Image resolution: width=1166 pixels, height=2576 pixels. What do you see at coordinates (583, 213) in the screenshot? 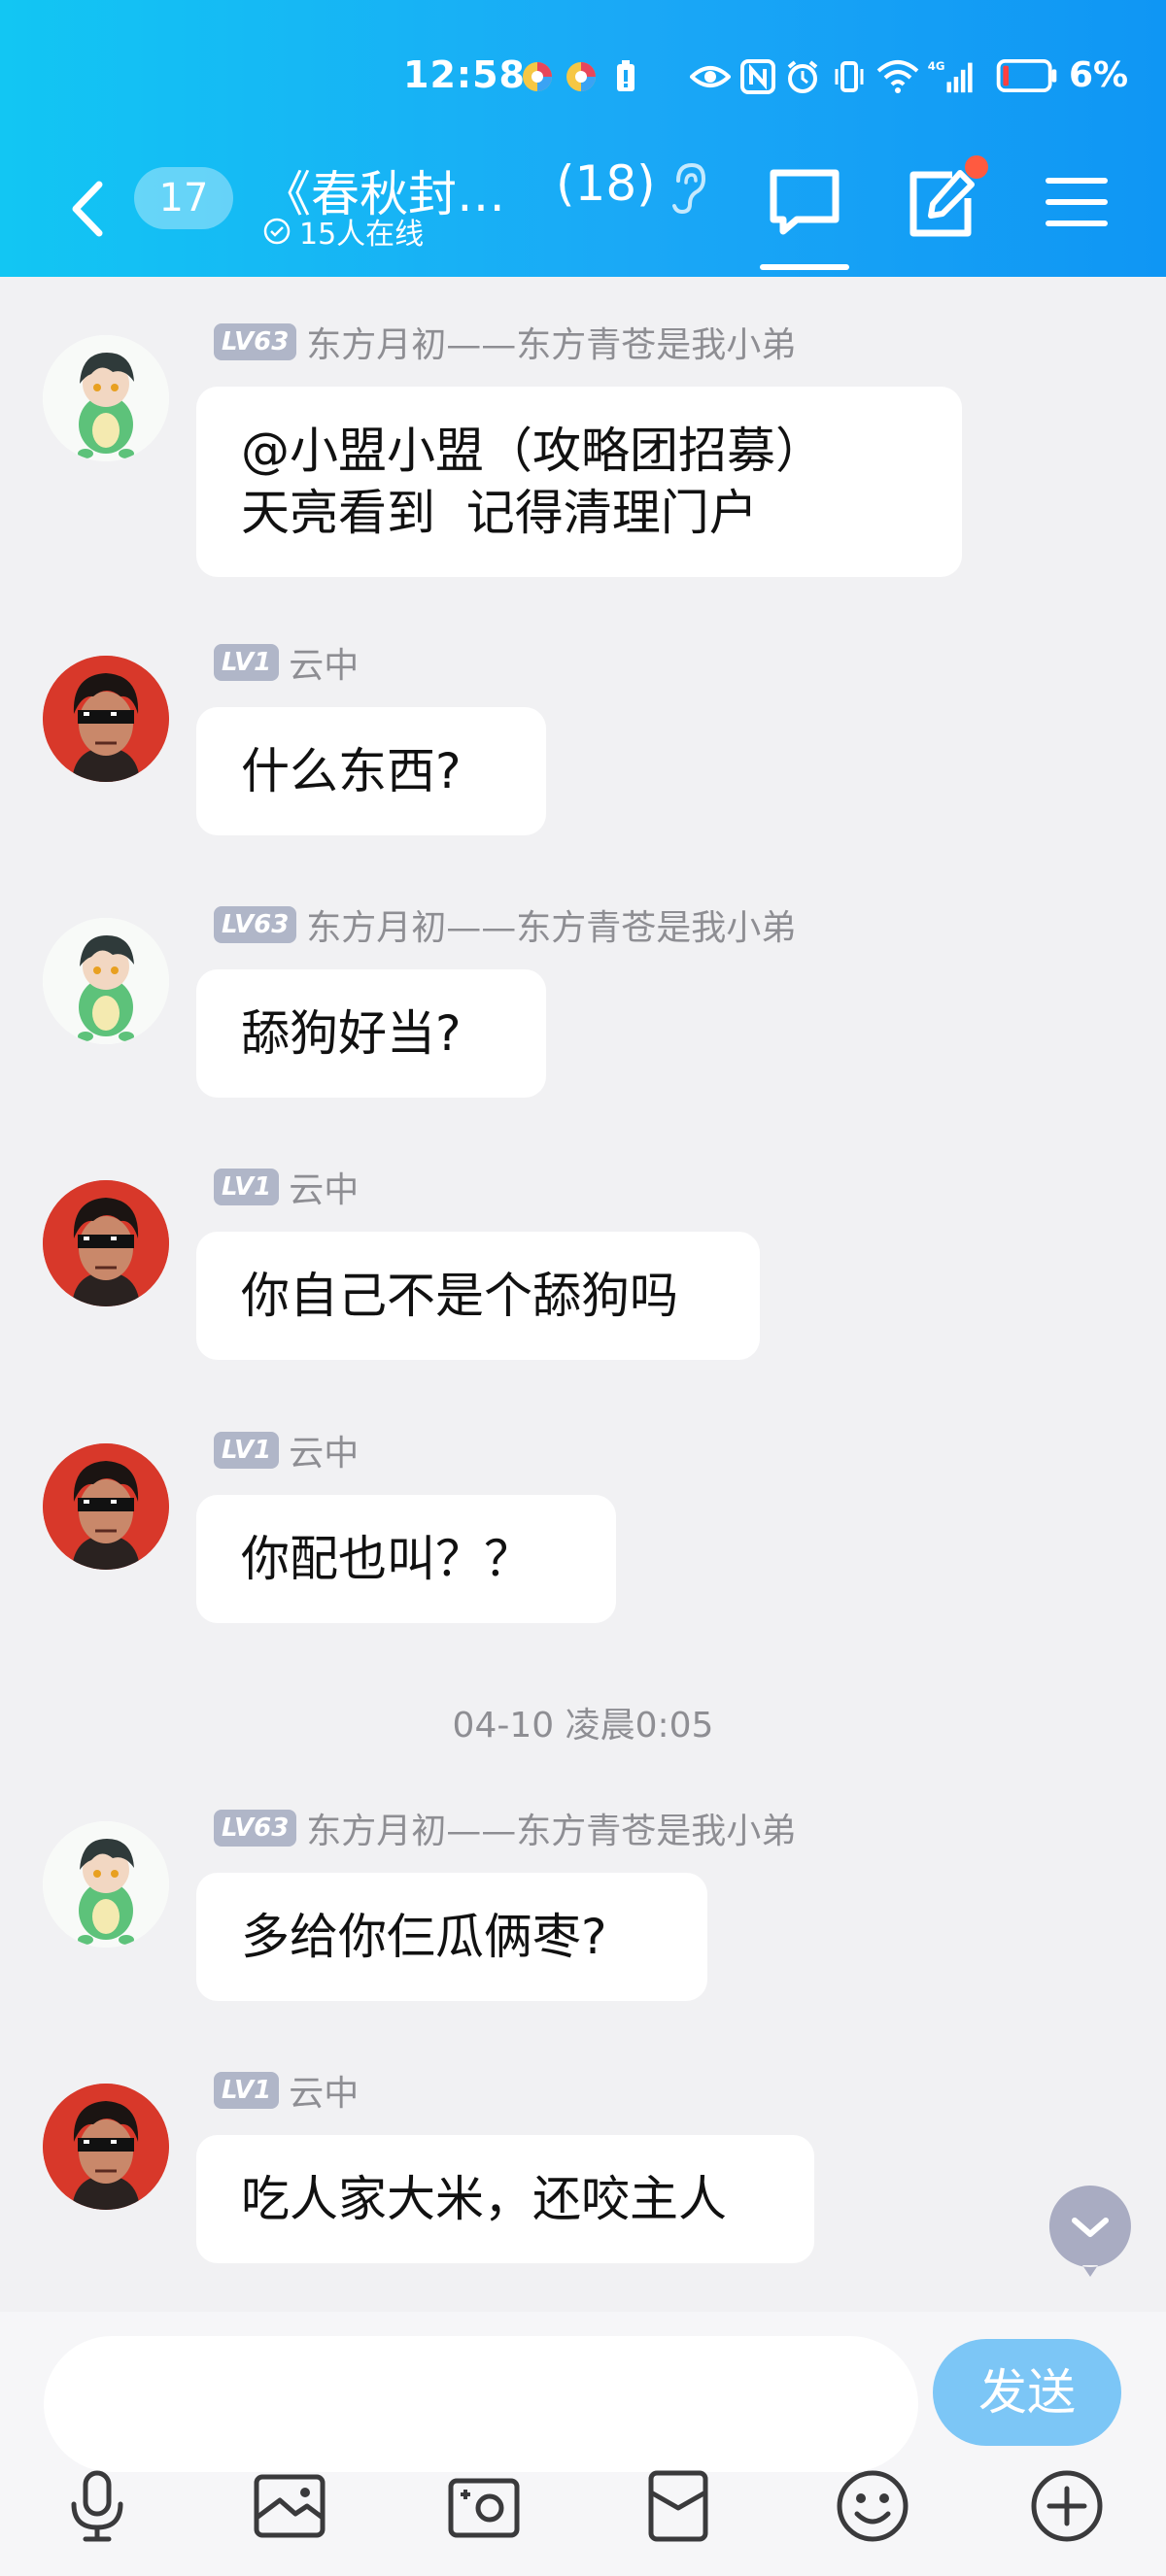
I see `chat-nav-bar: 17 《春秋封… (18) 15人在线` at bounding box center [583, 213].